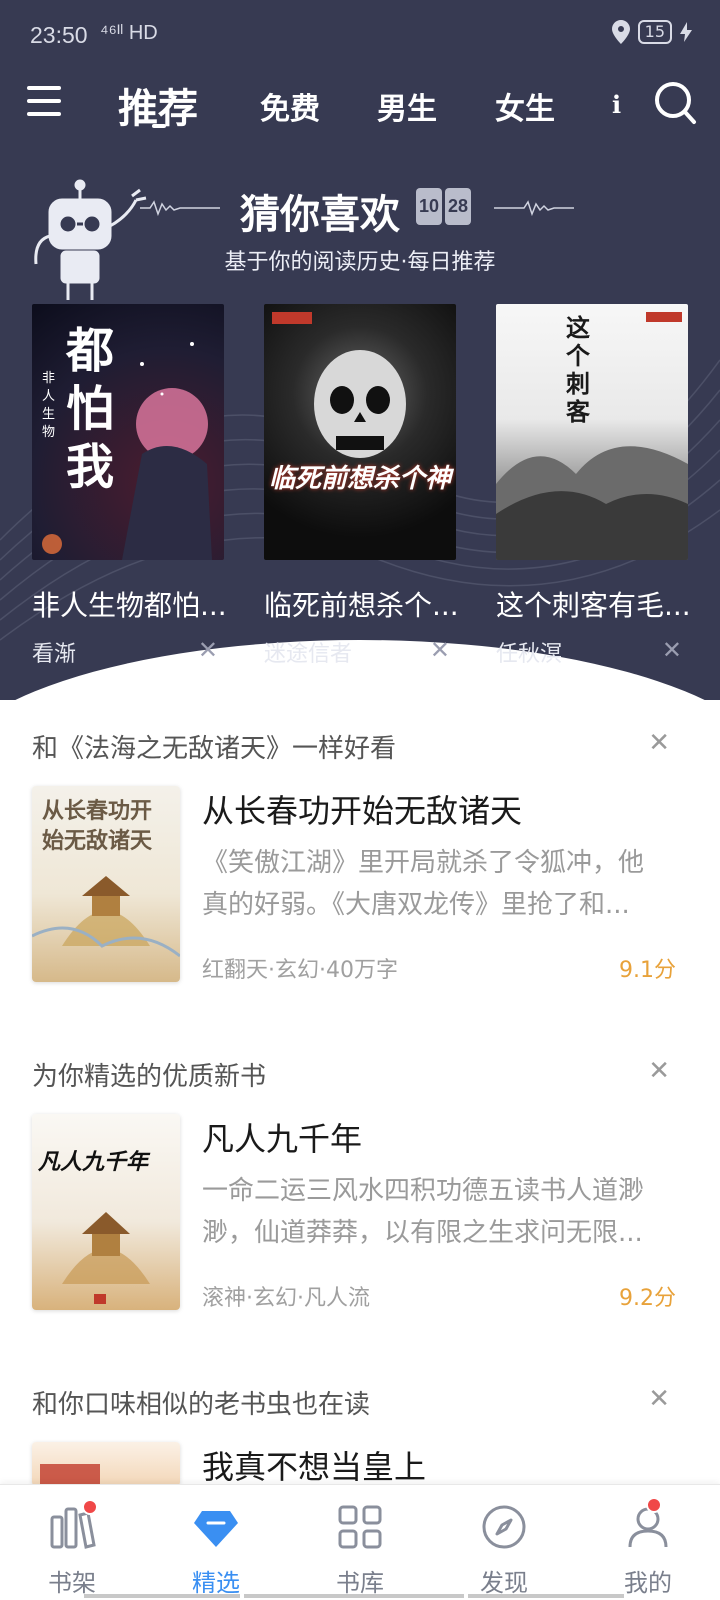  I want to click on date-badge: 10 28, so click(444, 206).